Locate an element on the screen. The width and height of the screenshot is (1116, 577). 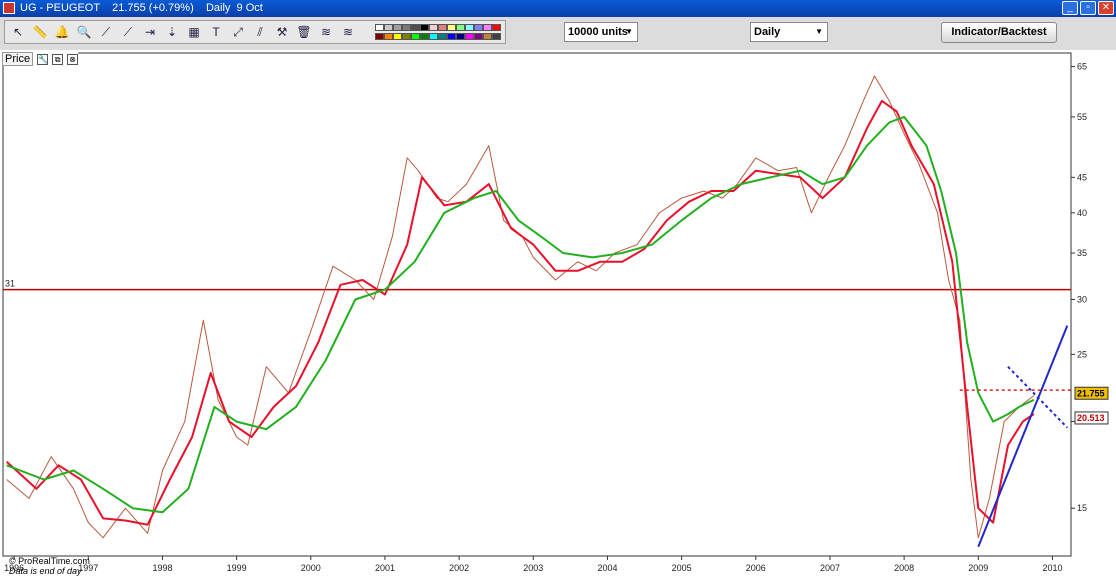
y-tick-label: 30 is located at coordinates (1082, 299).